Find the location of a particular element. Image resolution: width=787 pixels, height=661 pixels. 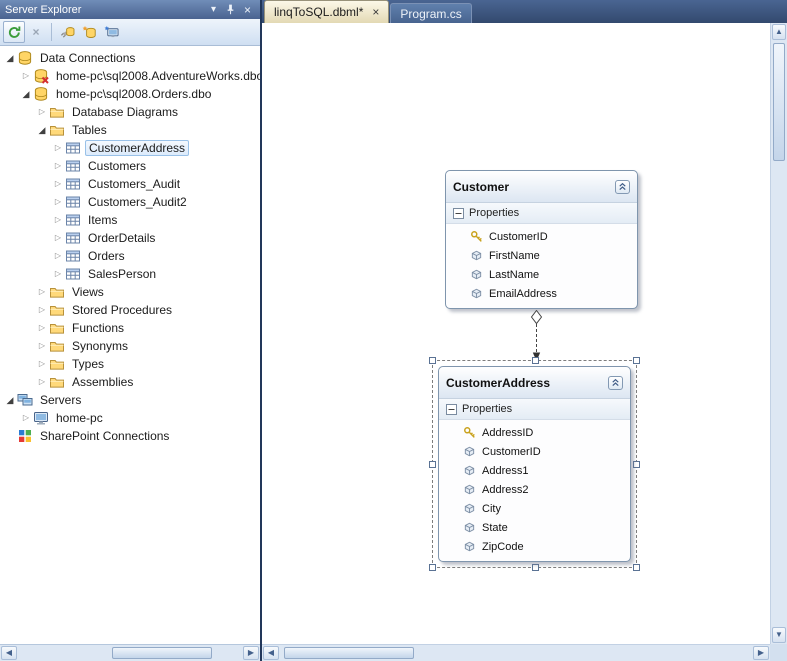

resize-handle-sw is located at coordinates (432, 567).